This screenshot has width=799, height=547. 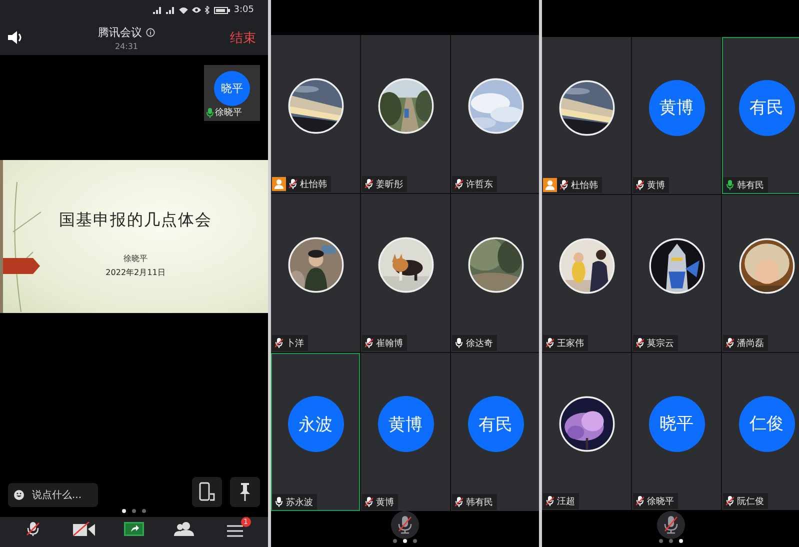 I want to click on participant-name: 卜洋, so click(x=295, y=344).